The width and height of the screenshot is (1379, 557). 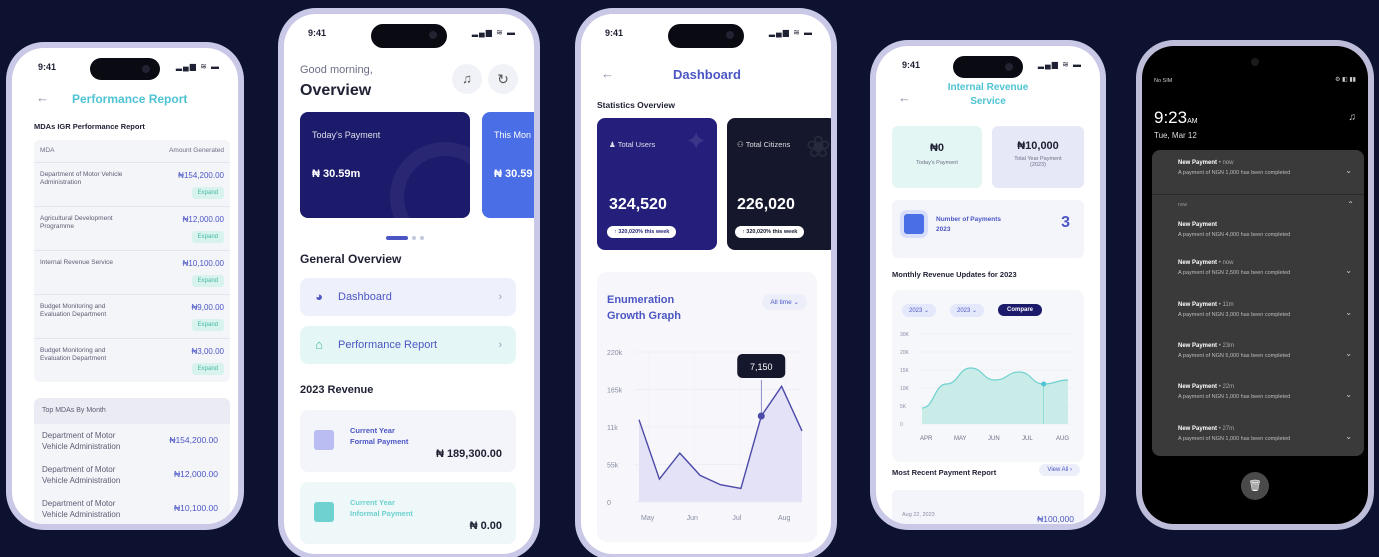 I want to click on card-label: Today's Payment, so click(x=346, y=135).